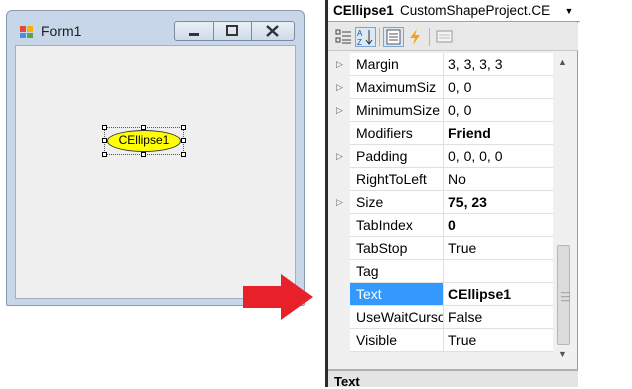 The height and width of the screenshot is (389, 632). What do you see at coordinates (397, 179) in the screenshot?
I see `property-name: RightToLeft` at bounding box center [397, 179].